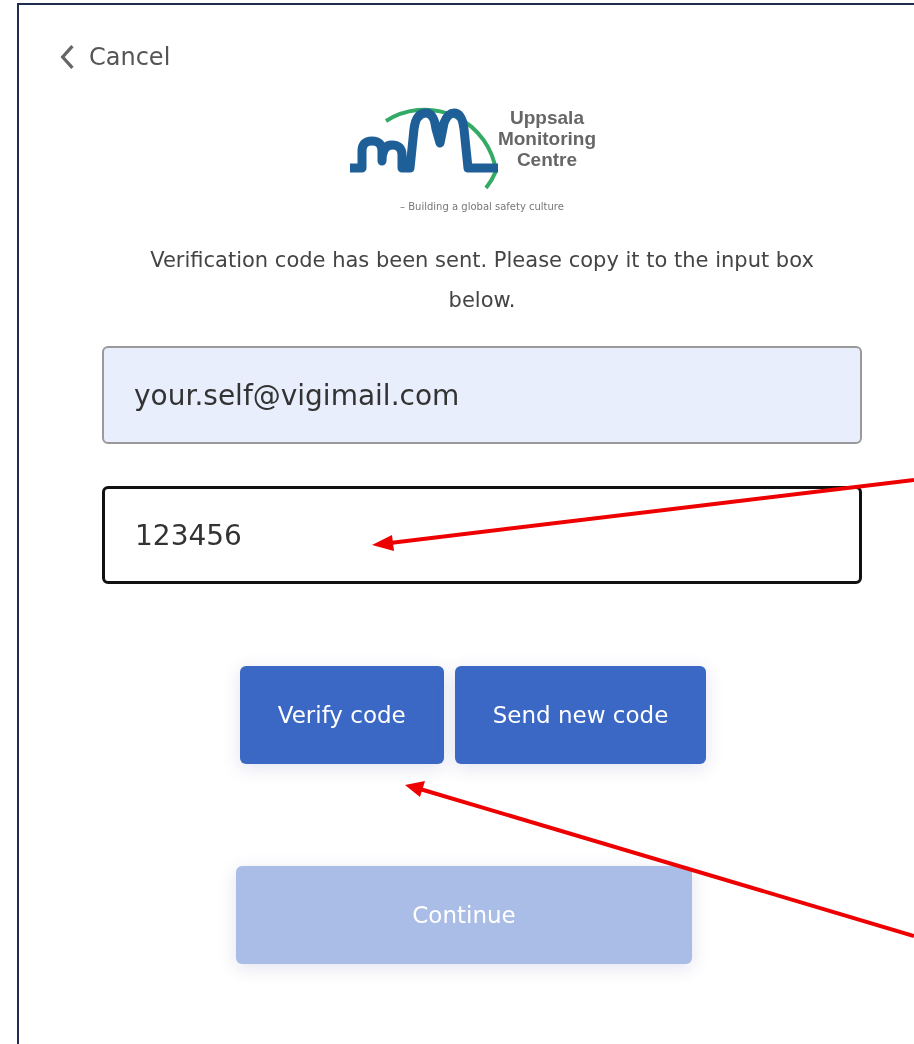  I want to click on code-field: 123456, so click(482, 535).